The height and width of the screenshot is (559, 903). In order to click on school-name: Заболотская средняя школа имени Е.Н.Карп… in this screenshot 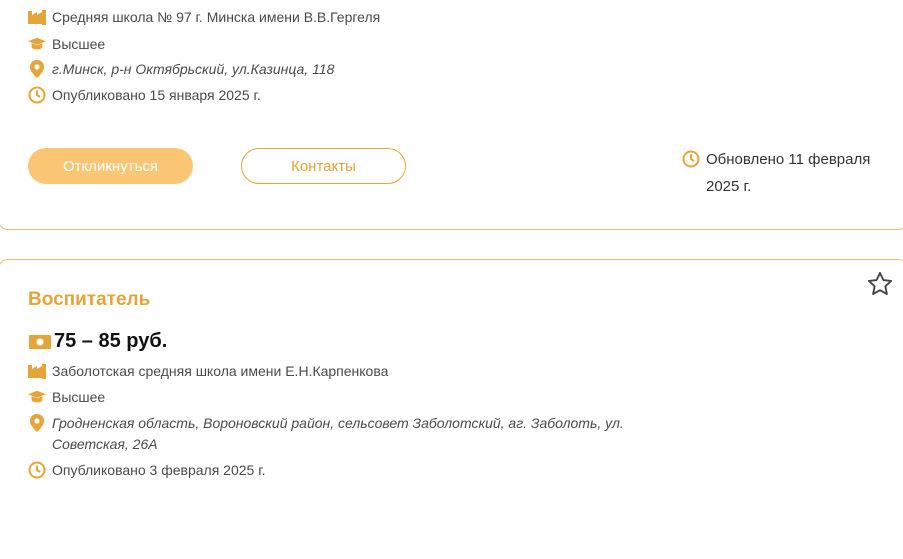, I will do `click(220, 371)`.